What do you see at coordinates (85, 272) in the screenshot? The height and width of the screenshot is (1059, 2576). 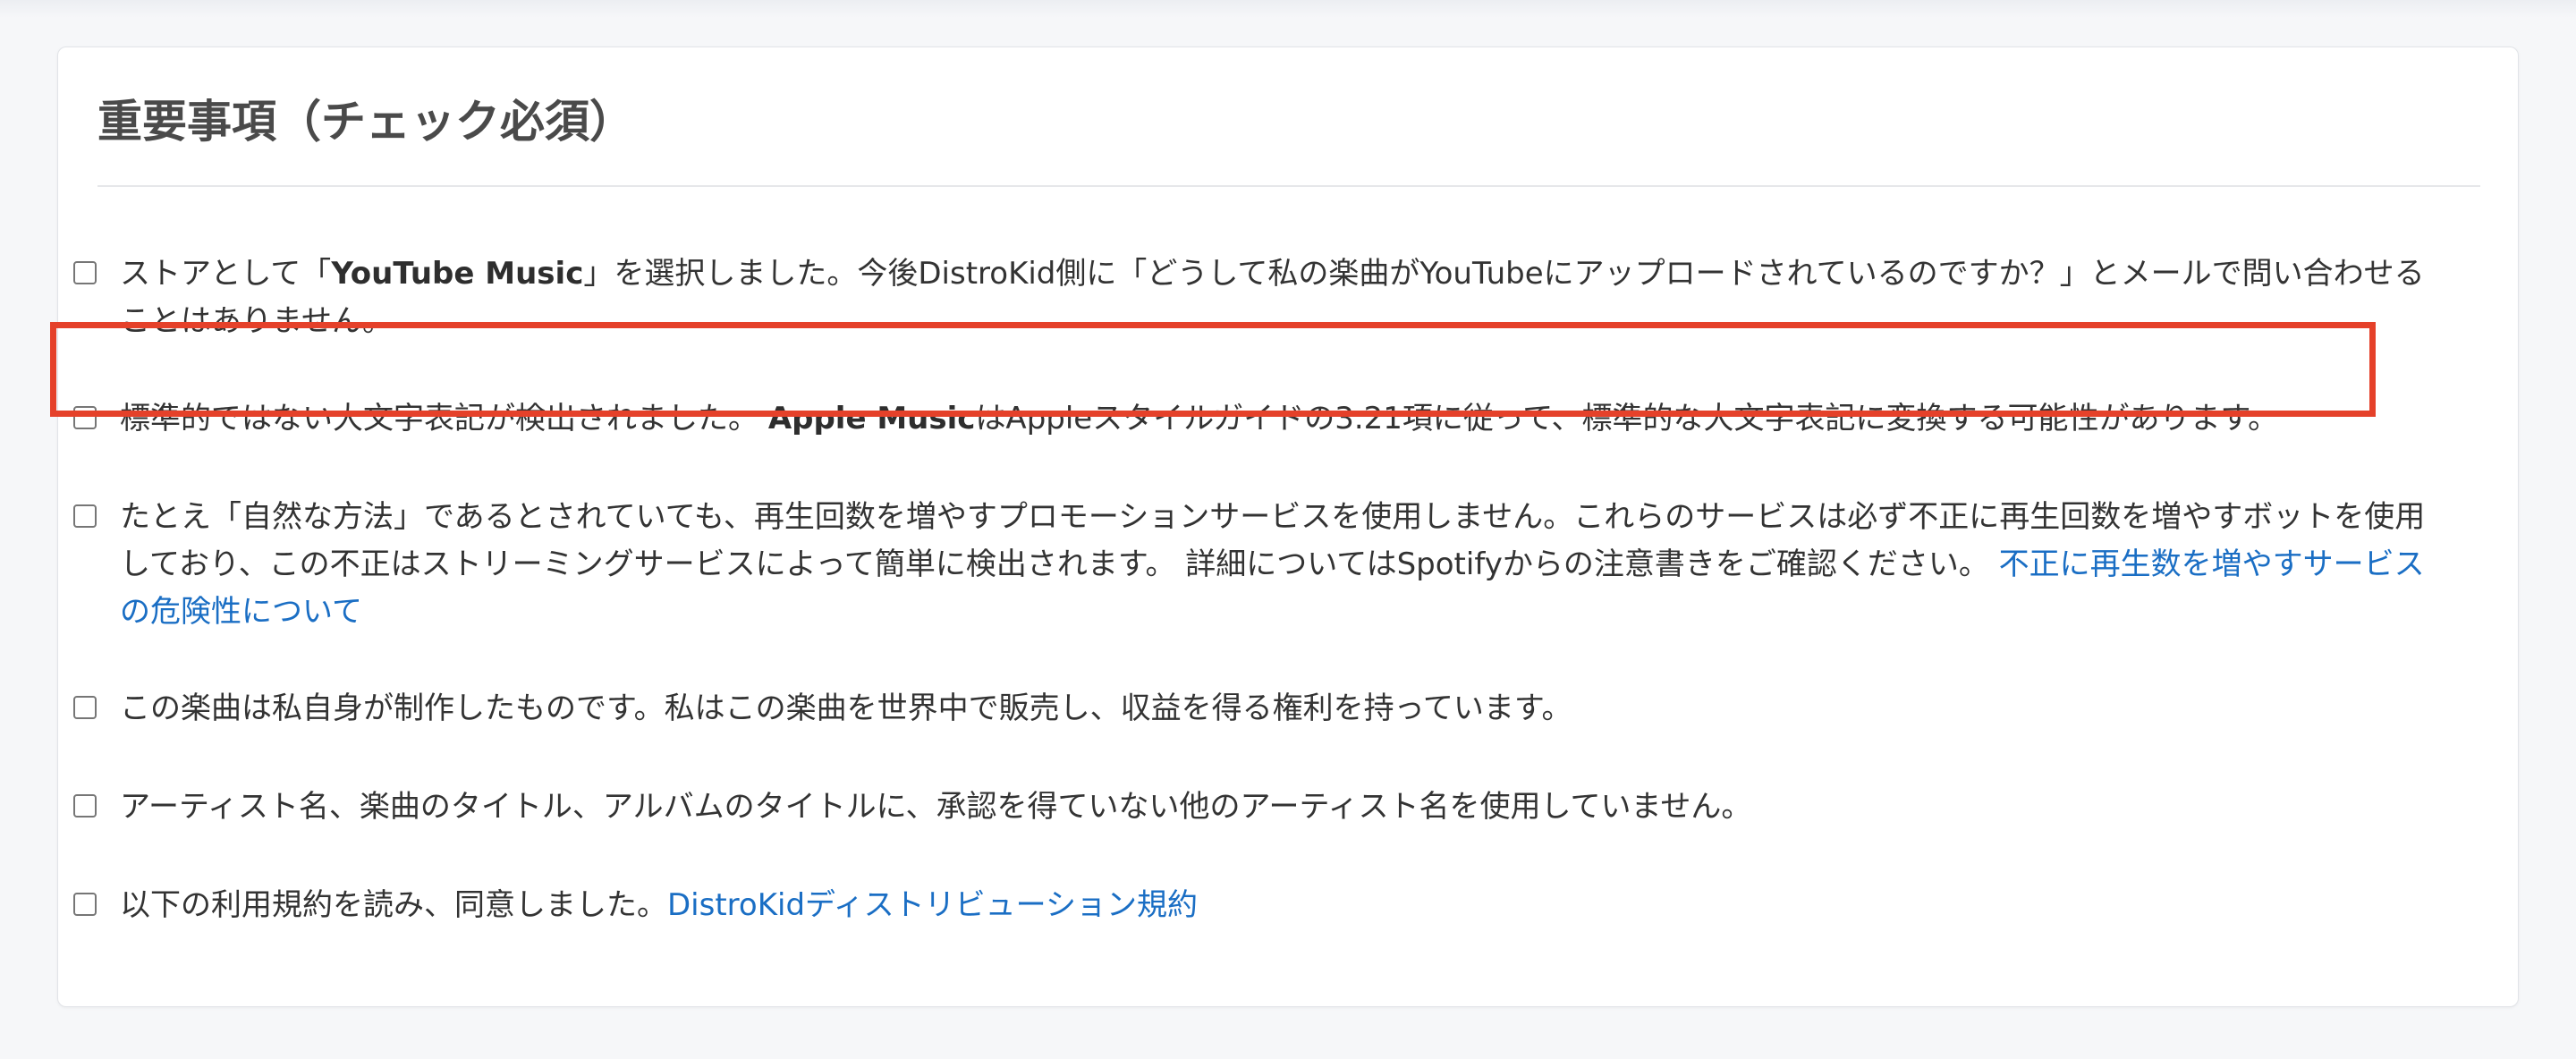 I see `youtube-music-checkbox` at bounding box center [85, 272].